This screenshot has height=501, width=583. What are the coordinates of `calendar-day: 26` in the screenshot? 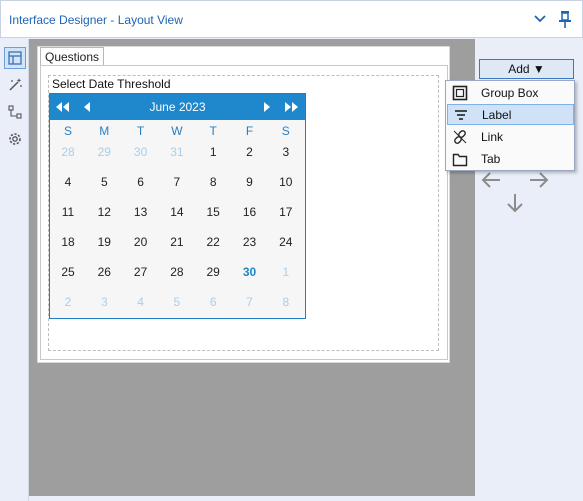 It's located at (104, 272).